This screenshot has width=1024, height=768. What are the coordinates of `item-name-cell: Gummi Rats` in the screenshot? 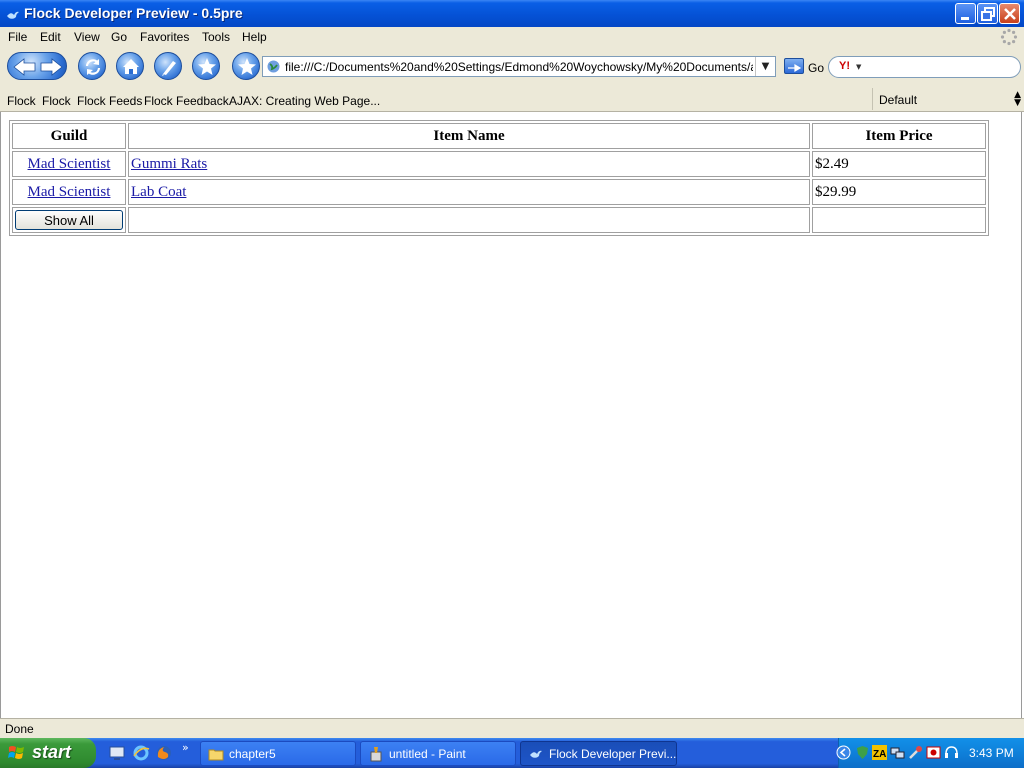 It's located at (469, 164).